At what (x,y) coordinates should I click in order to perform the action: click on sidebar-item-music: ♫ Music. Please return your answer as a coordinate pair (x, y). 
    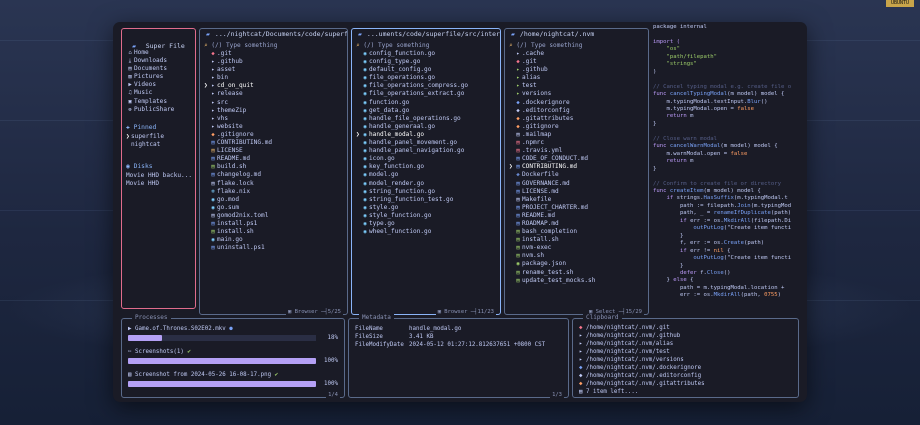
    Looking at the image, I should click on (159, 93).